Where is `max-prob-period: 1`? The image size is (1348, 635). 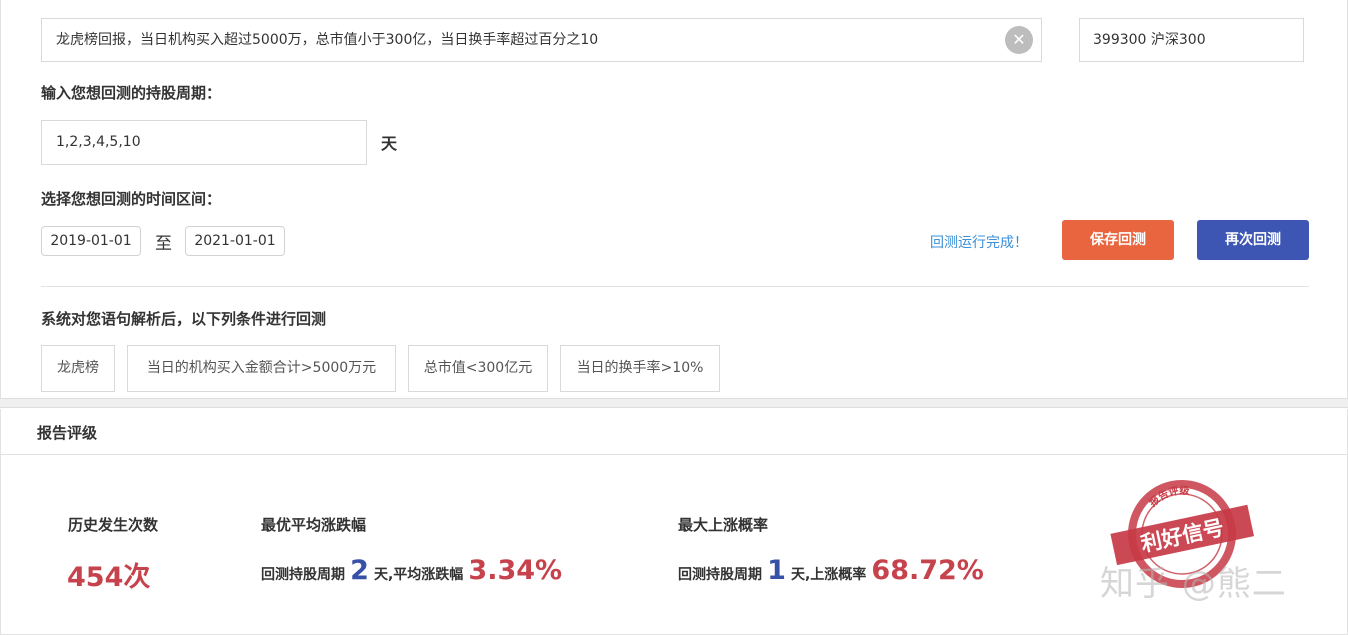 max-prob-period: 1 is located at coordinates (776, 570).